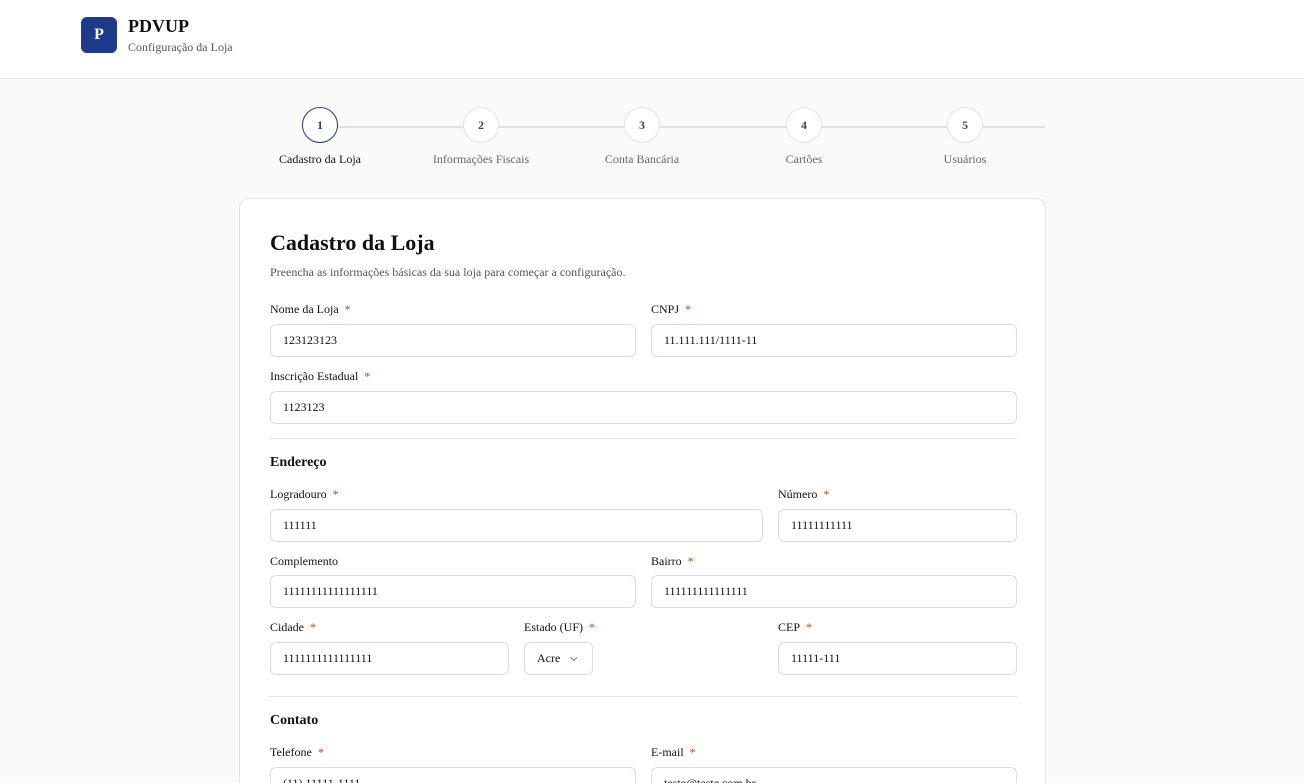  I want to click on step-2: 2 Informações Fiscais, so click(481, 137).